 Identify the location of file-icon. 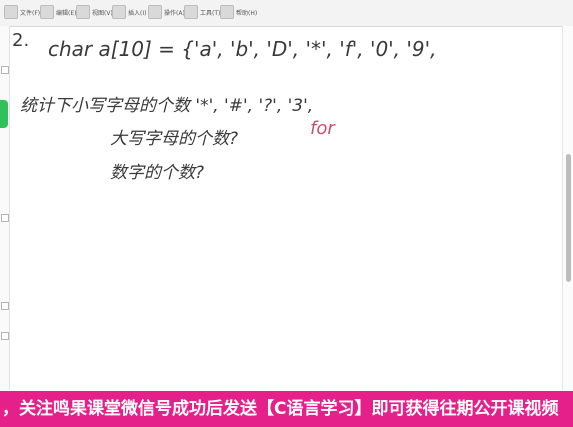
(11, 12).